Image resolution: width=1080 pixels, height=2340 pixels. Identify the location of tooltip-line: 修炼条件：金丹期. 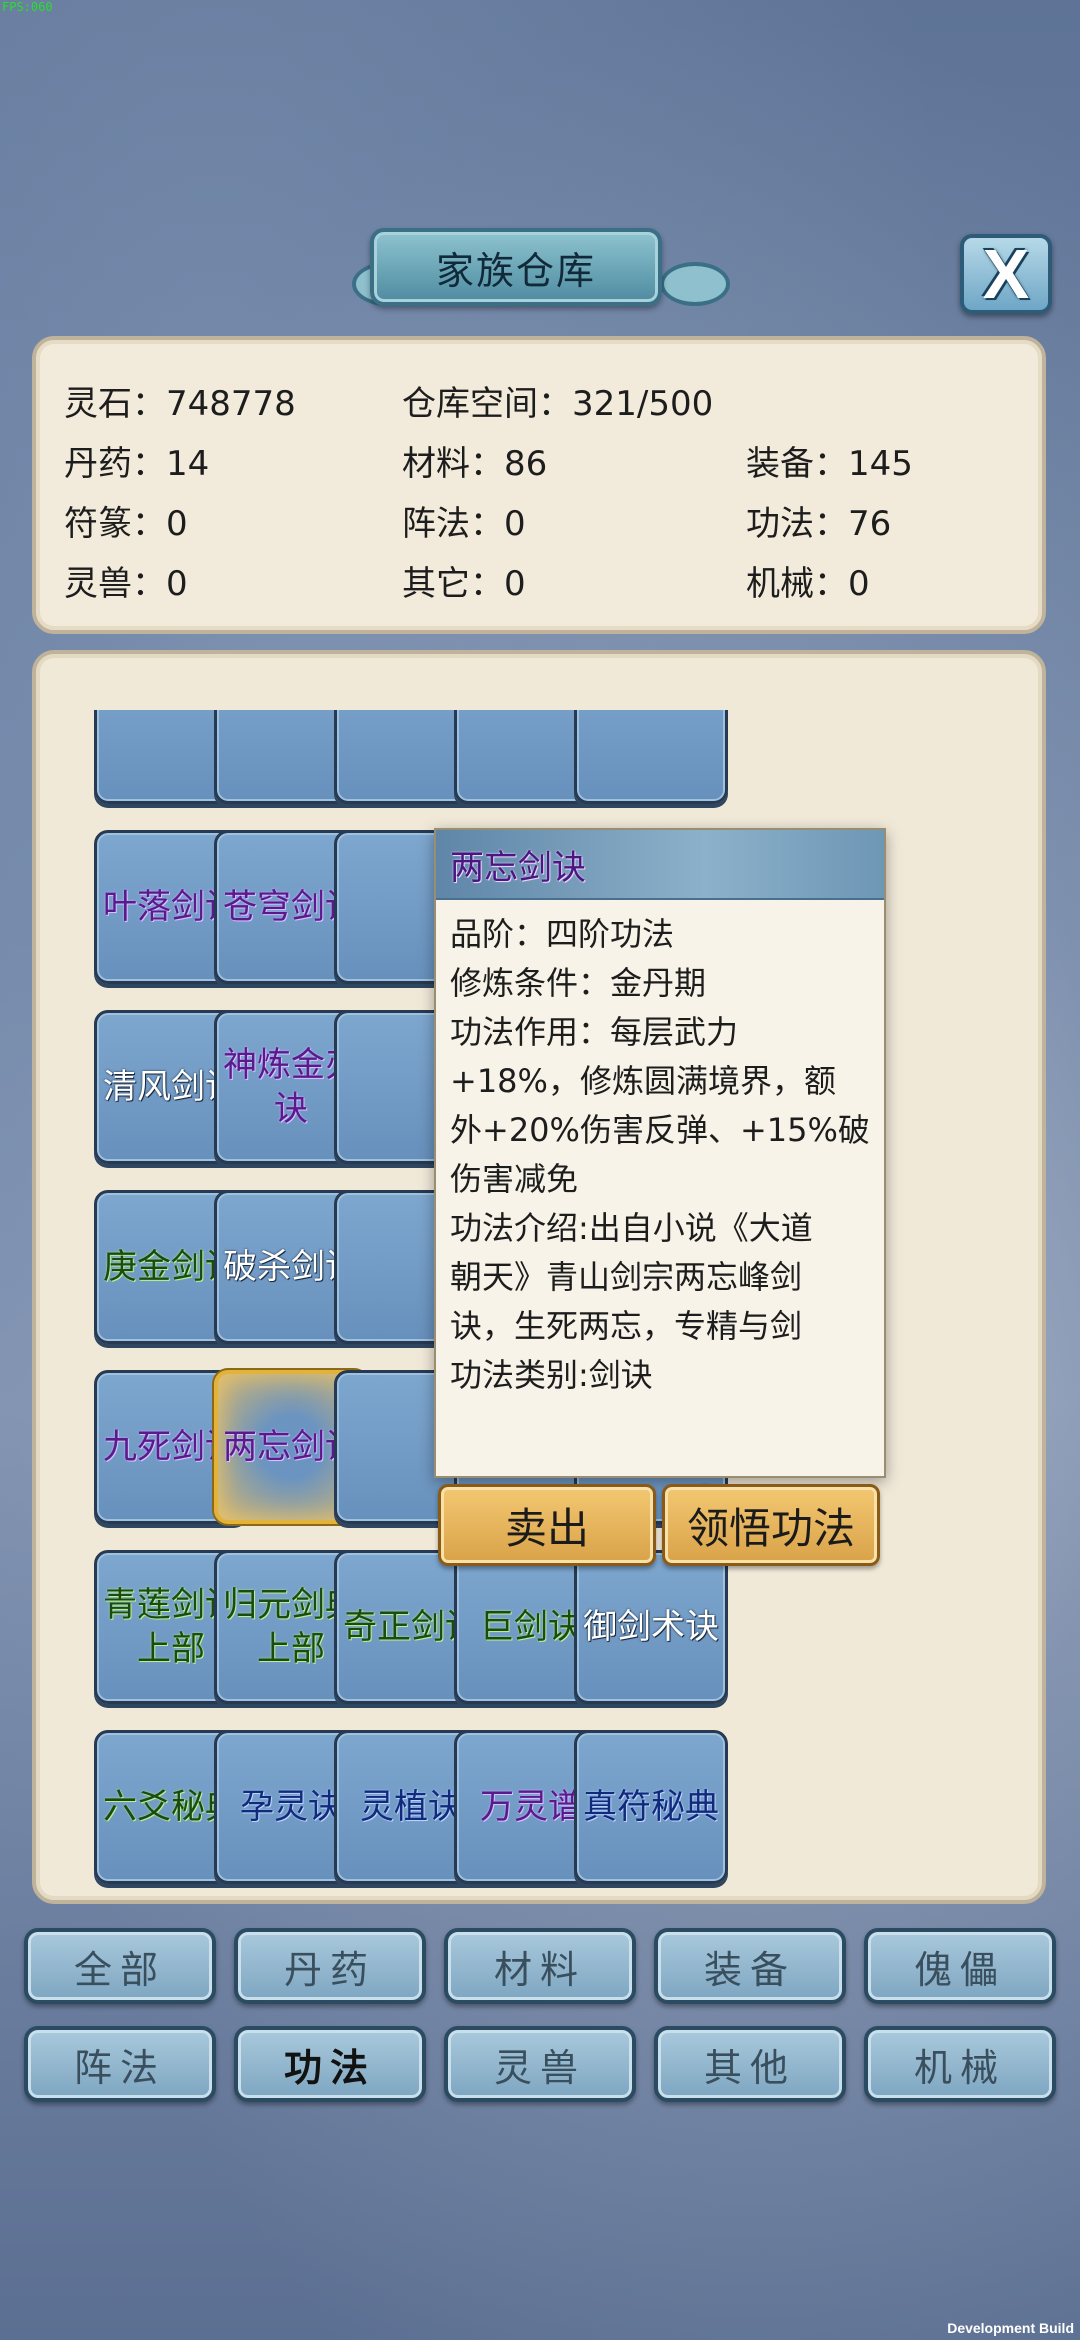
(578, 983).